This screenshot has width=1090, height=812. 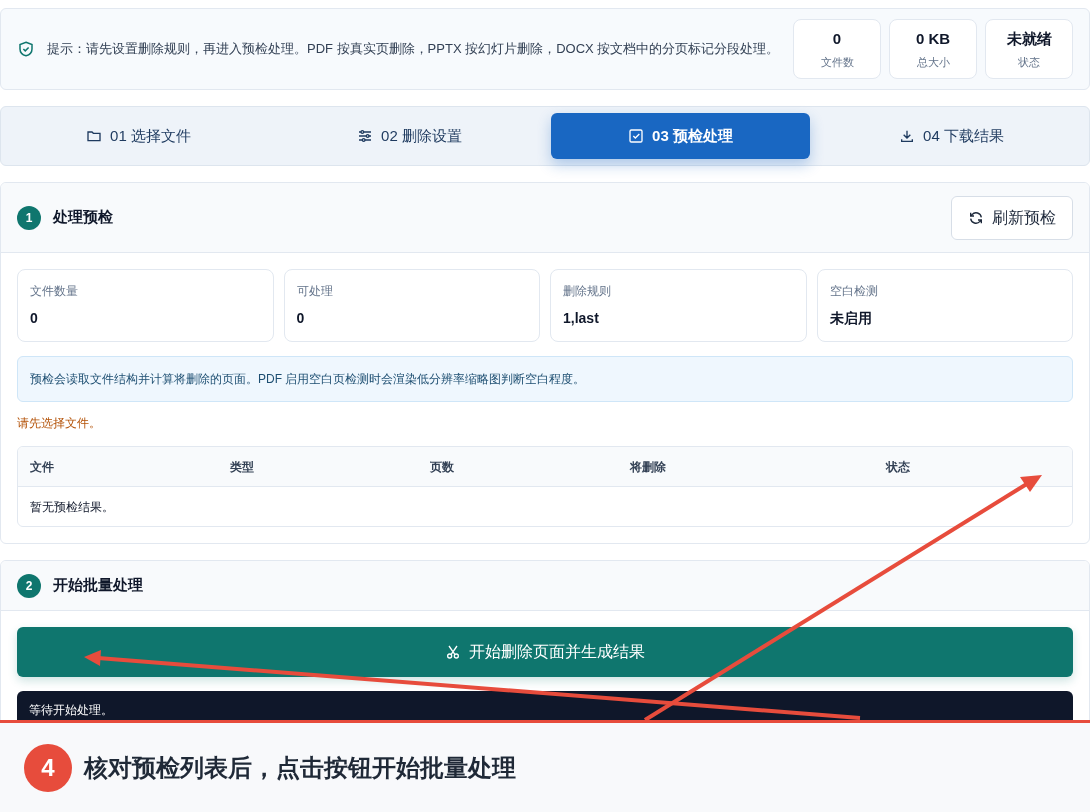 I want to click on column-header: 类型, so click(x=242, y=467).